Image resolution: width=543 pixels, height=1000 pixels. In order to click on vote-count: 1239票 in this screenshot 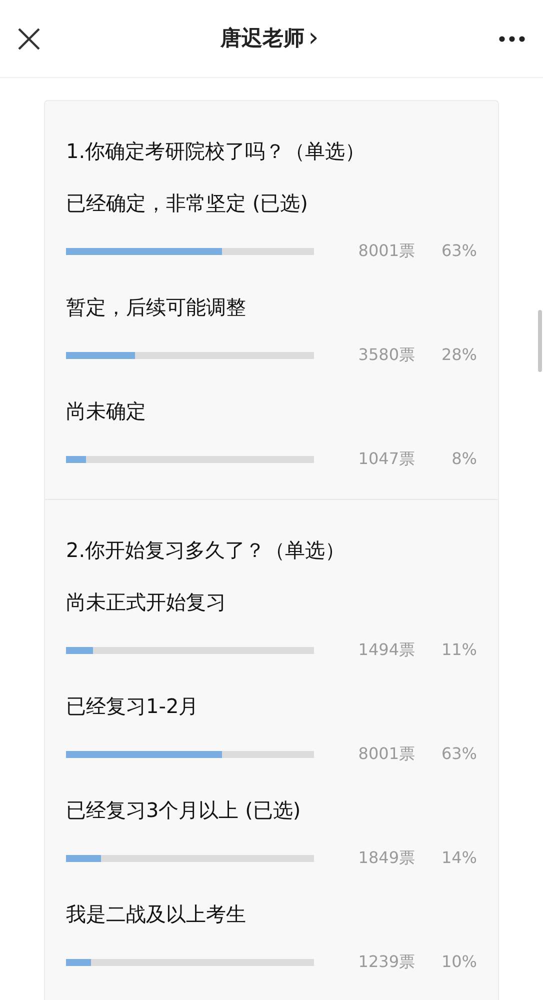, I will do `click(386, 962)`.